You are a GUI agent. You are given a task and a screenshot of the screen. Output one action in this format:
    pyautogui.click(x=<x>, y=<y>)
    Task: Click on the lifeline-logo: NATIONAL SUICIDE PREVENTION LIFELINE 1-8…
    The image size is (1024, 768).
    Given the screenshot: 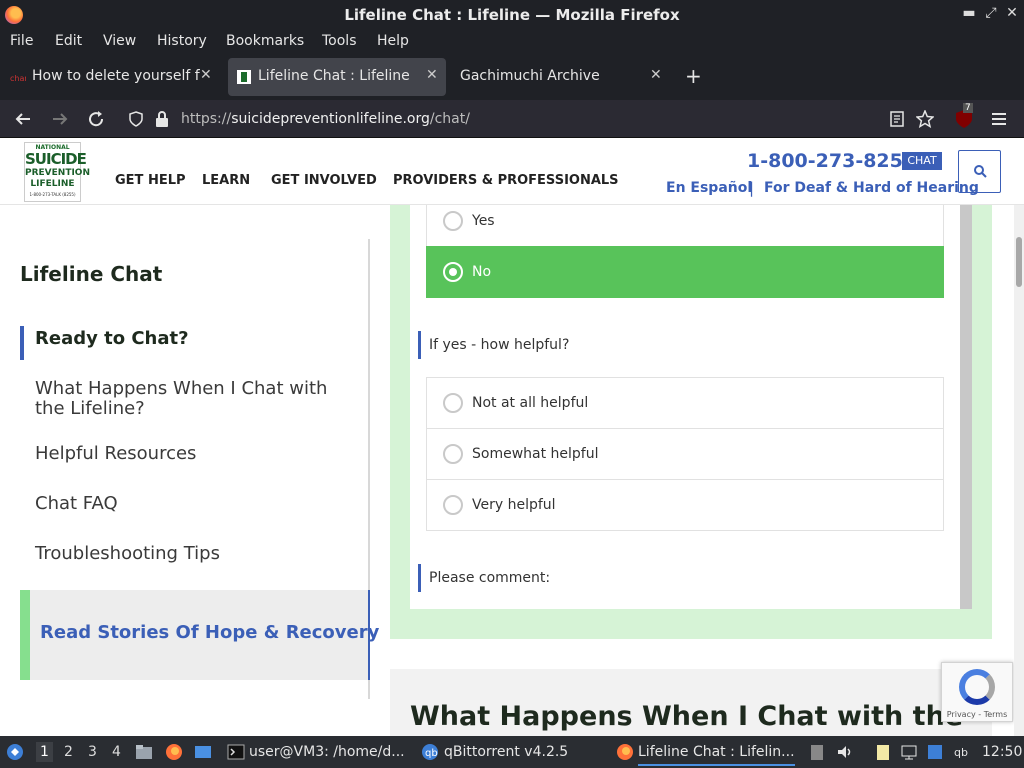 What is the action you would take?
    pyautogui.click(x=57, y=172)
    